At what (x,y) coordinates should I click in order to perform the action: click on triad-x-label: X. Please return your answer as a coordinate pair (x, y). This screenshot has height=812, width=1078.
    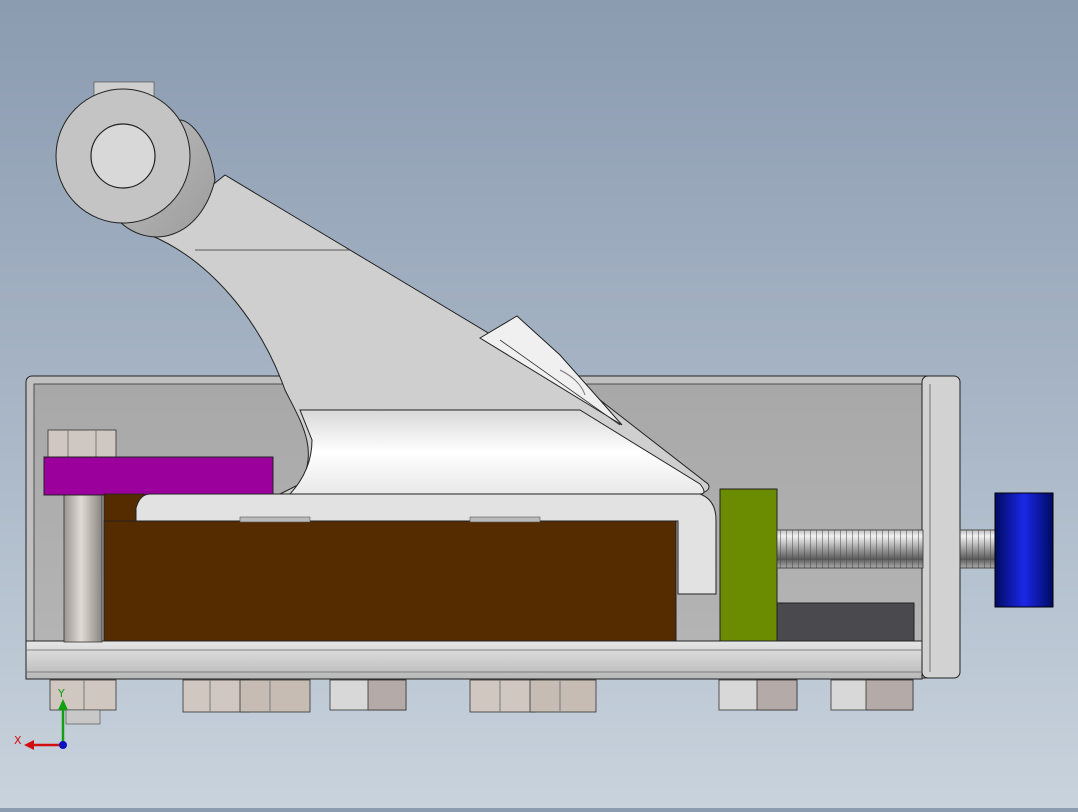
    Looking at the image, I should click on (18, 740).